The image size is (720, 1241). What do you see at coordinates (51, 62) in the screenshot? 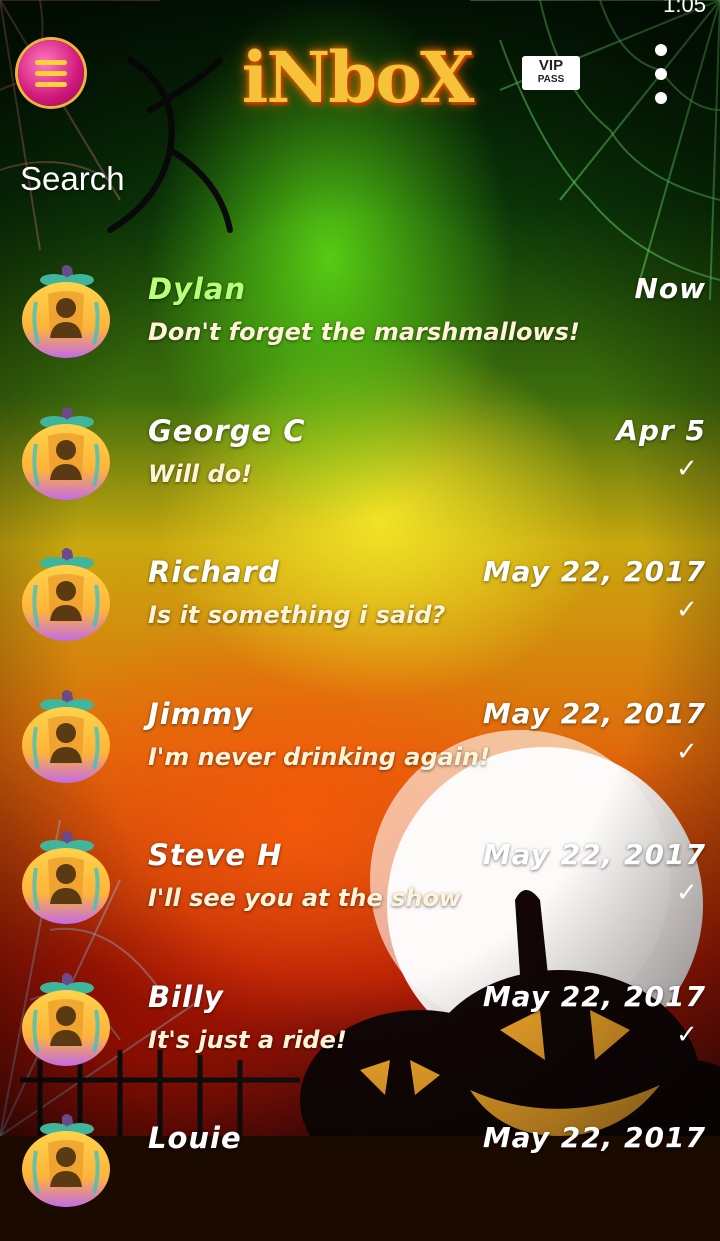
I see `hamburger-menu-icon` at bounding box center [51, 62].